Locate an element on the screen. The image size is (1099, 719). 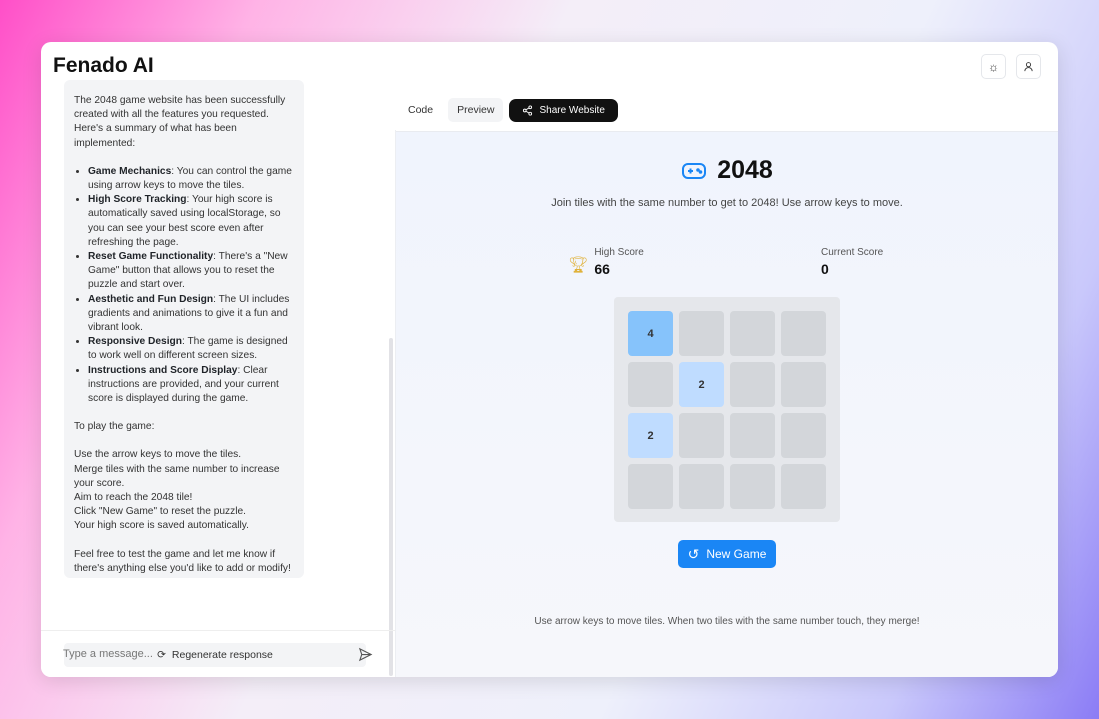
feature-title: High Score Tracking is located at coordinates (137, 200).